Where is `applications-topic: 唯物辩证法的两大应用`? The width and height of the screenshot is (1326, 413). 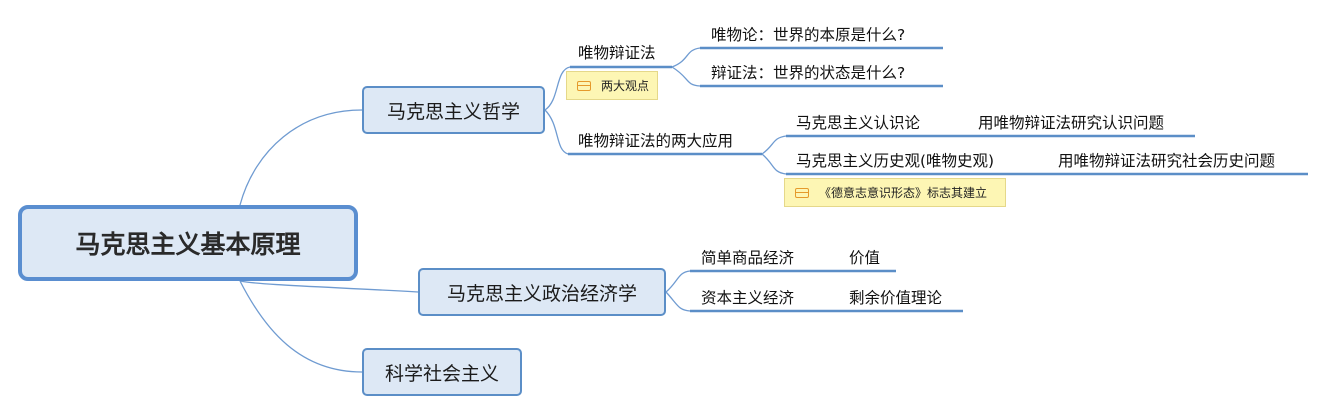
applications-topic: 唯物辩证法的两大应用 is located at coordinates (655, 140).